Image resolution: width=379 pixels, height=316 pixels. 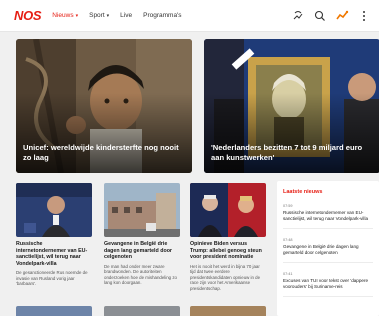 What do you see at coordinates (342, 16) in the screenshot?
I see `trending-icon` at bounding box center [342, 16].